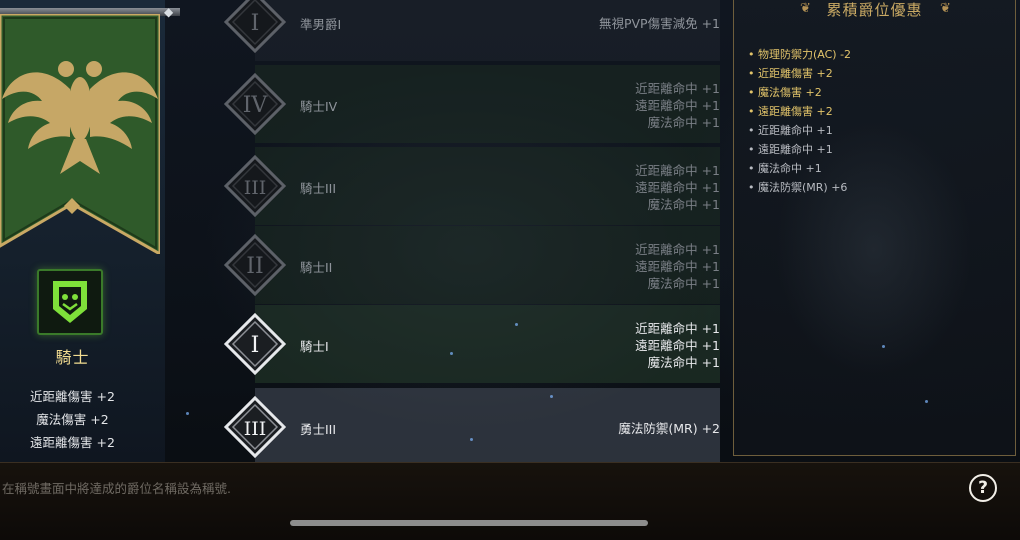 The image size is (1020, 540). I want to click on home-indicator, so click(469, 523).